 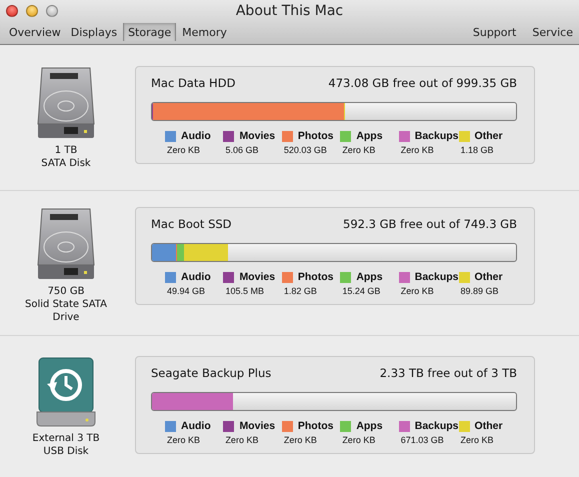 What do you see at coordinates (186, 291) in the screenshot?
I see `category-size: 49.94 GB` at bounding box center [186, 291].